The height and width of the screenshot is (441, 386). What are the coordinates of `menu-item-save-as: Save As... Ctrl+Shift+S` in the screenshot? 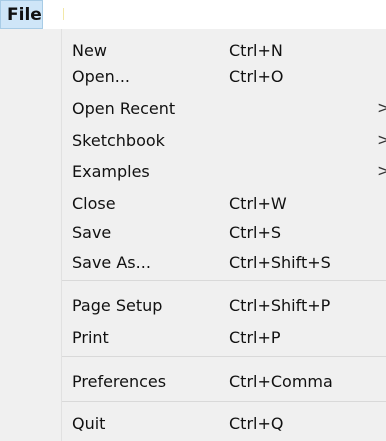 It's located at (224, 262).